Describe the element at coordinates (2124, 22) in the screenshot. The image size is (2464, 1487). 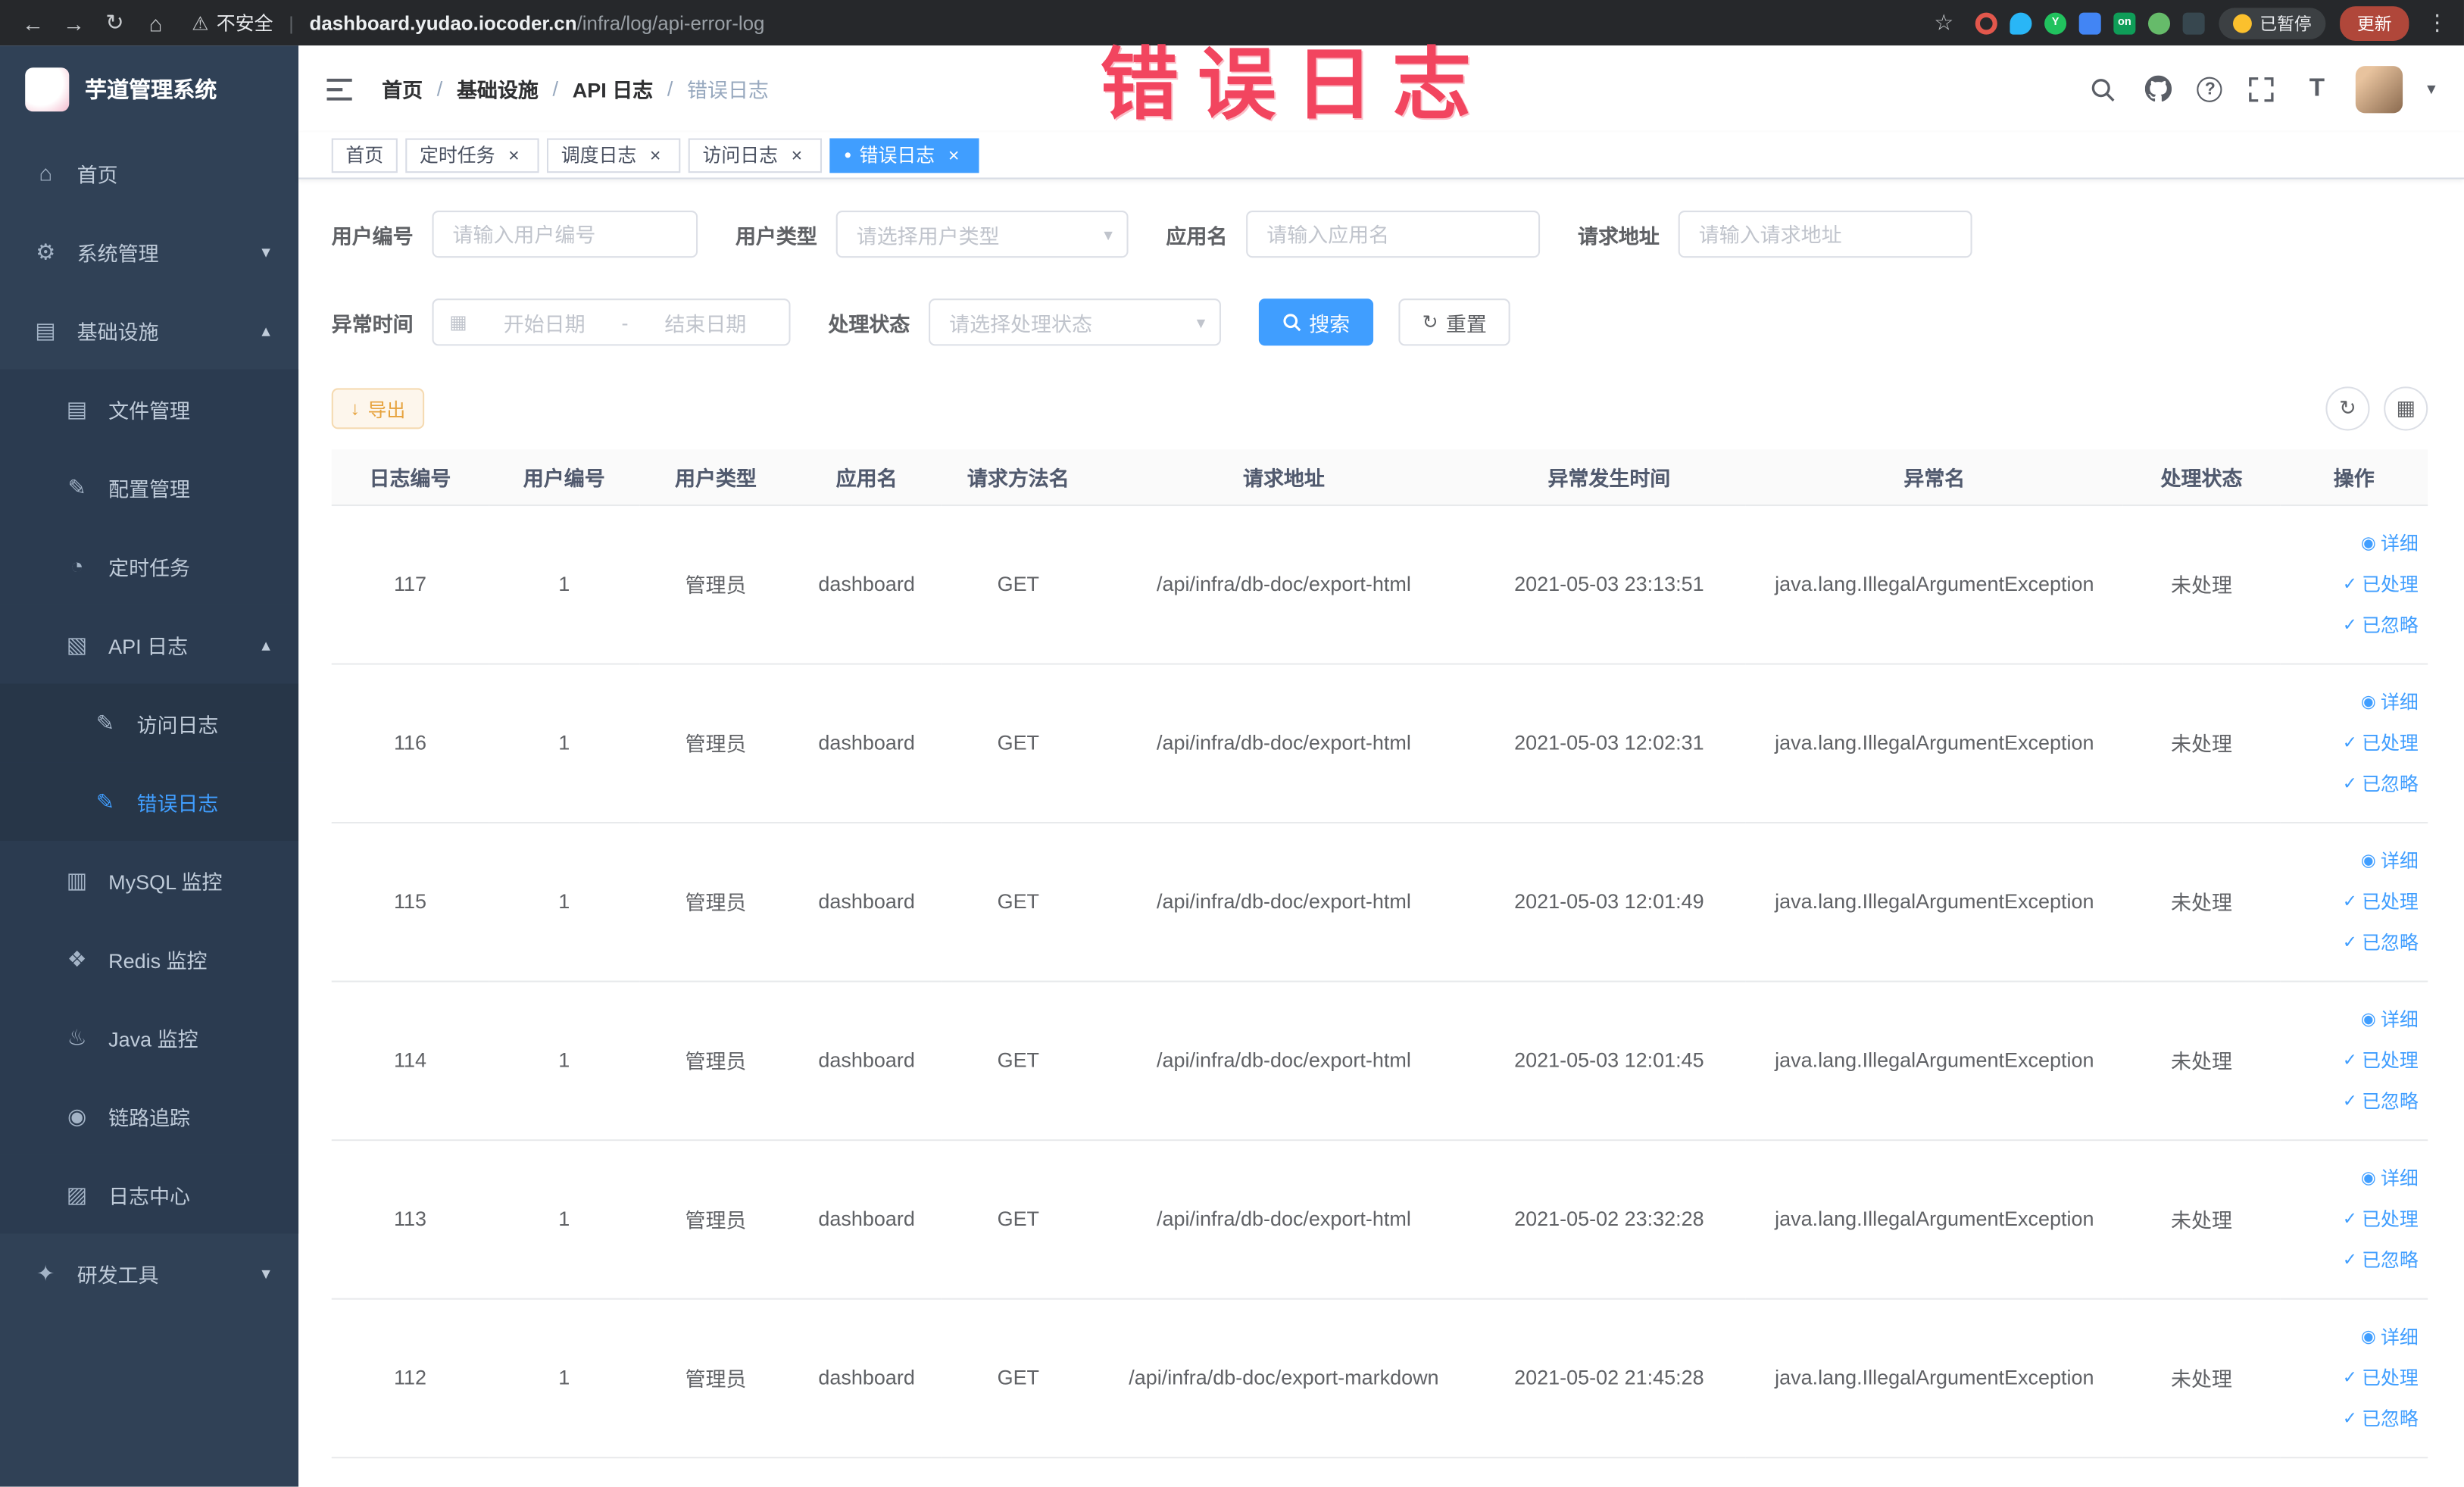
I see `extension-icon: on` at that location.